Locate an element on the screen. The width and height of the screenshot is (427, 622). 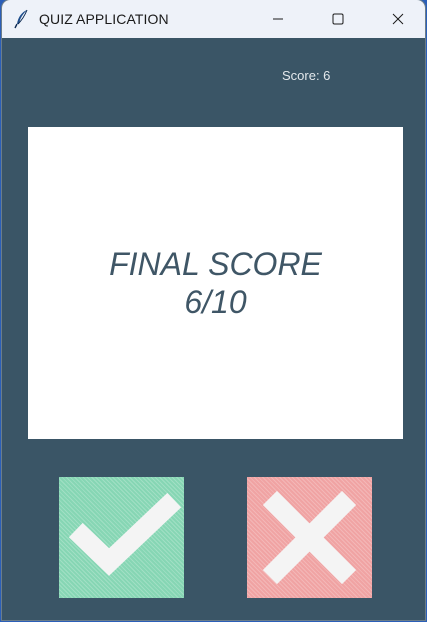
maximize-button is located at coordinates (338, 19).